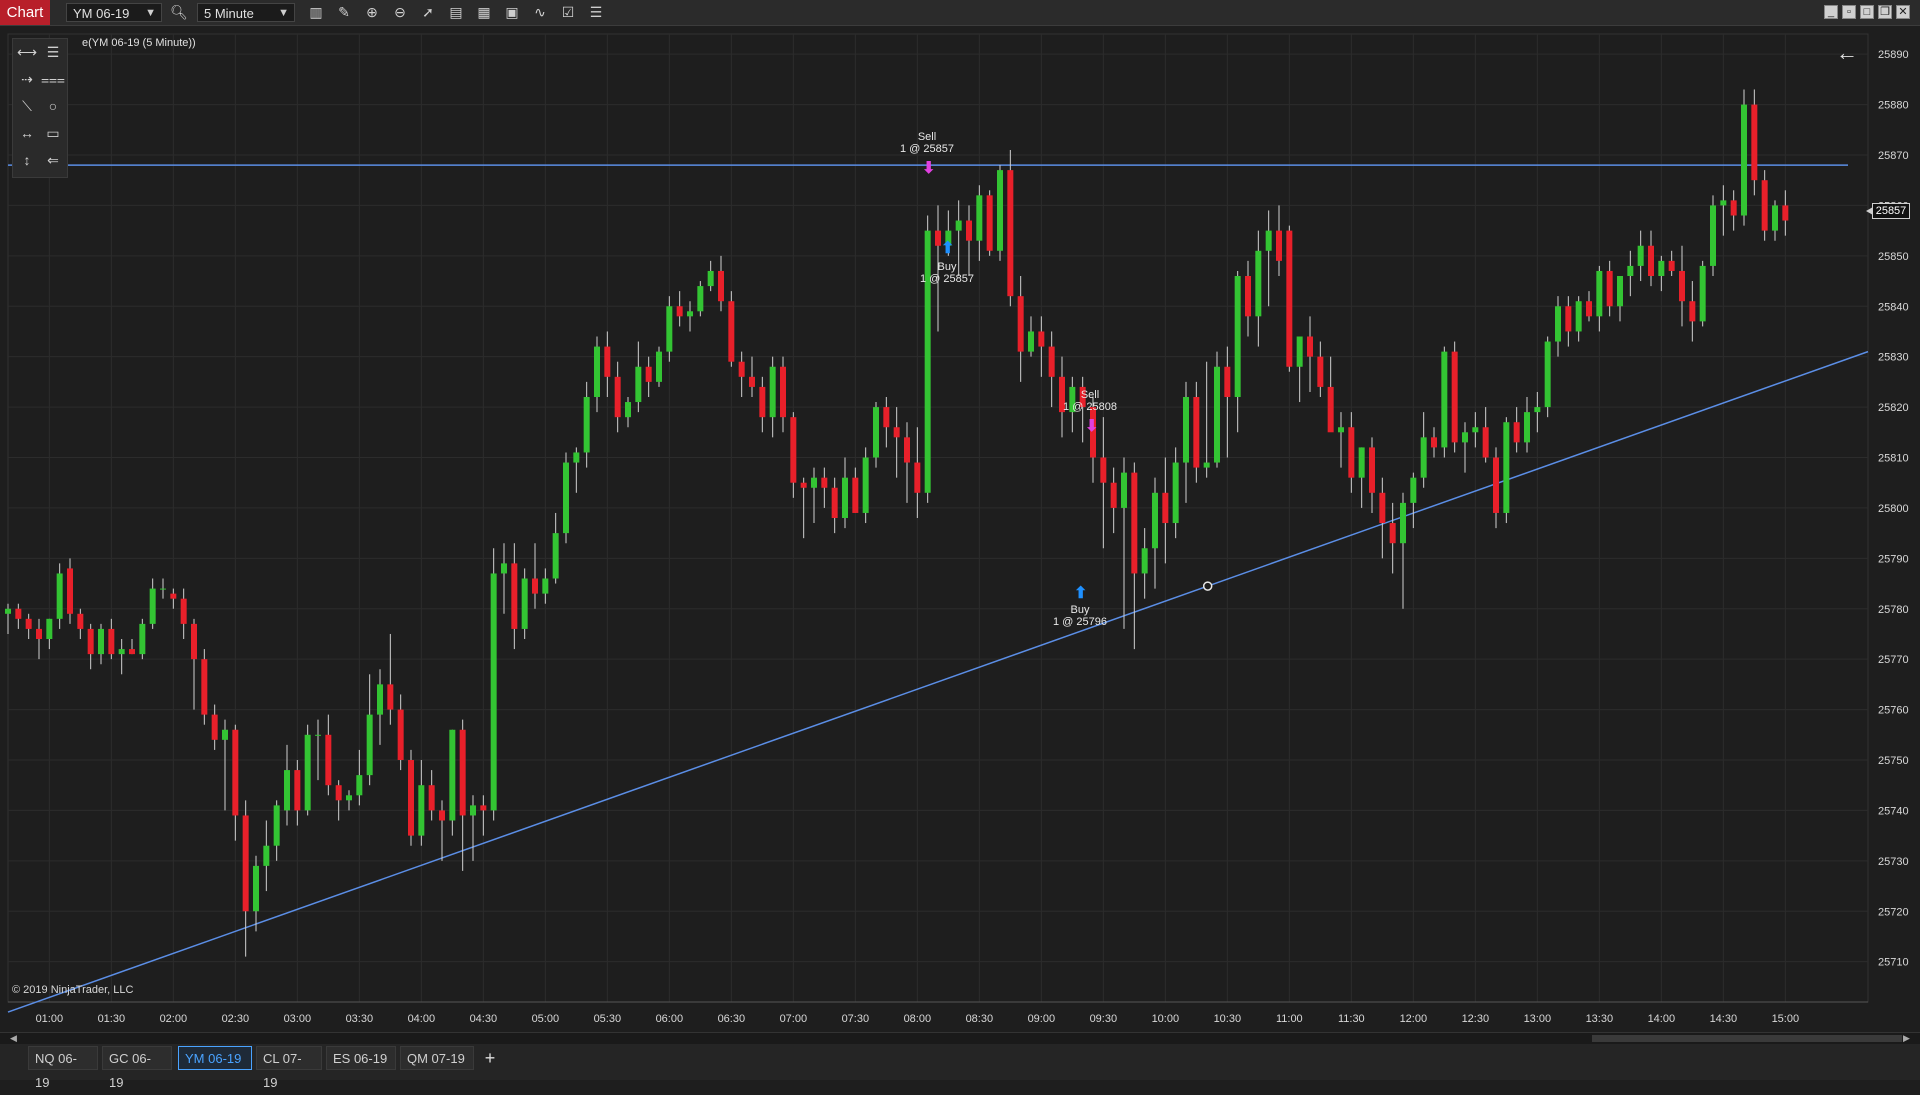 This screenshot has height=1095, width=1920. What do you see at coordinates (927, 137) in the screenshot?
I see `order-side: Sell` at bounding box center [927, 137].